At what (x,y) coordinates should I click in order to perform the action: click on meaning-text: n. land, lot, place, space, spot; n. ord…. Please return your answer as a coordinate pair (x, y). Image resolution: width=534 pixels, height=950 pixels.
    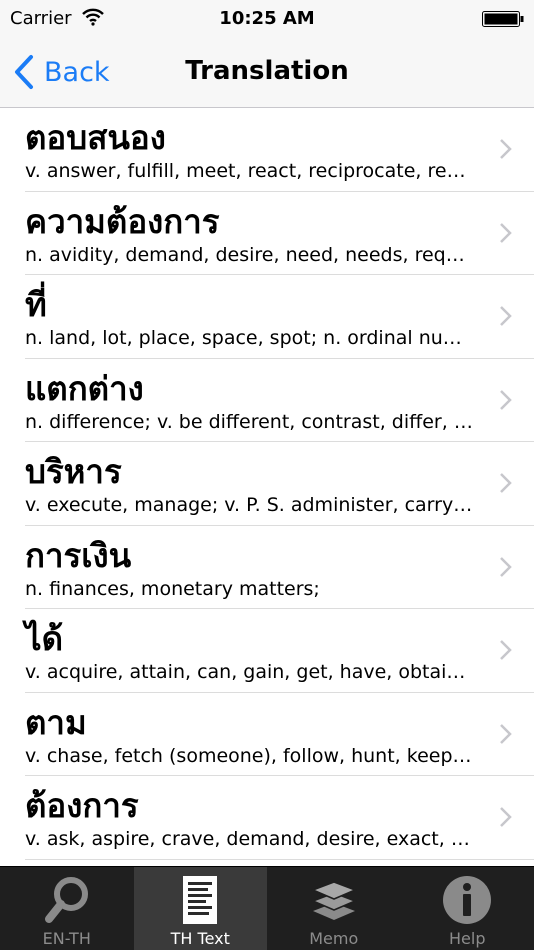
    Looking at the image, I should click on (250, 338).